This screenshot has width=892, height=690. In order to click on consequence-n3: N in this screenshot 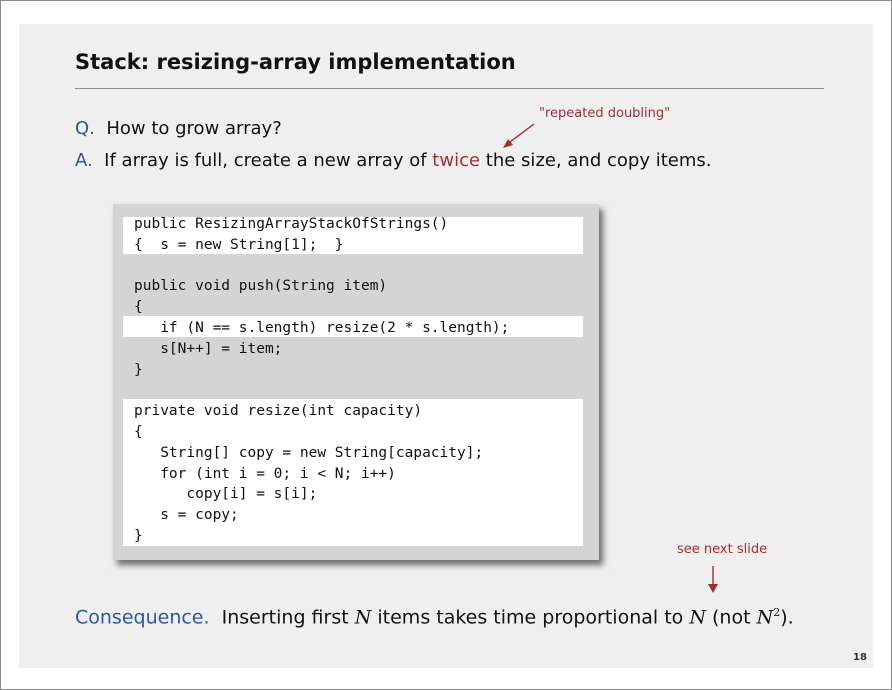, I will do `click(765, 617)`.